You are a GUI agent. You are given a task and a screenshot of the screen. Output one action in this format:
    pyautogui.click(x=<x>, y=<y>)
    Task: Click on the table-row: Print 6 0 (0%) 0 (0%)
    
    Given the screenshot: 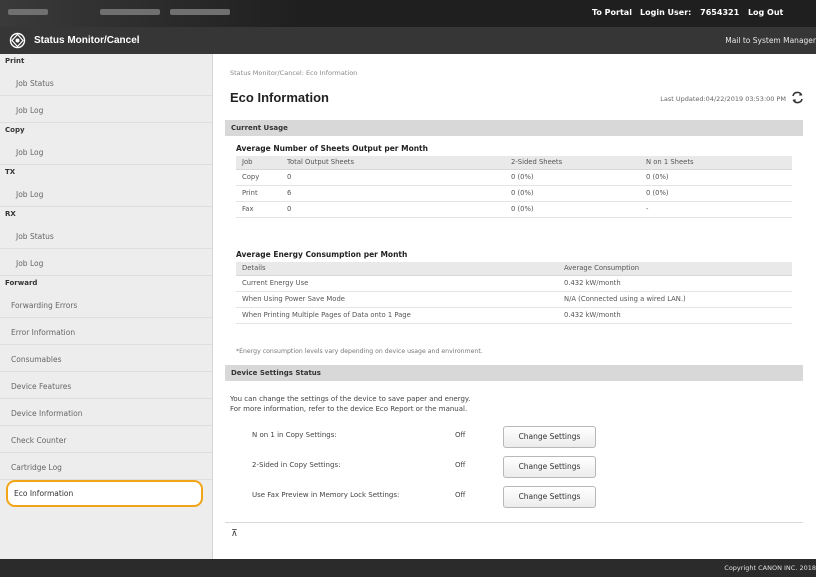 What is the action you would take?
    pyautogui.click(x=514, y=193)
    